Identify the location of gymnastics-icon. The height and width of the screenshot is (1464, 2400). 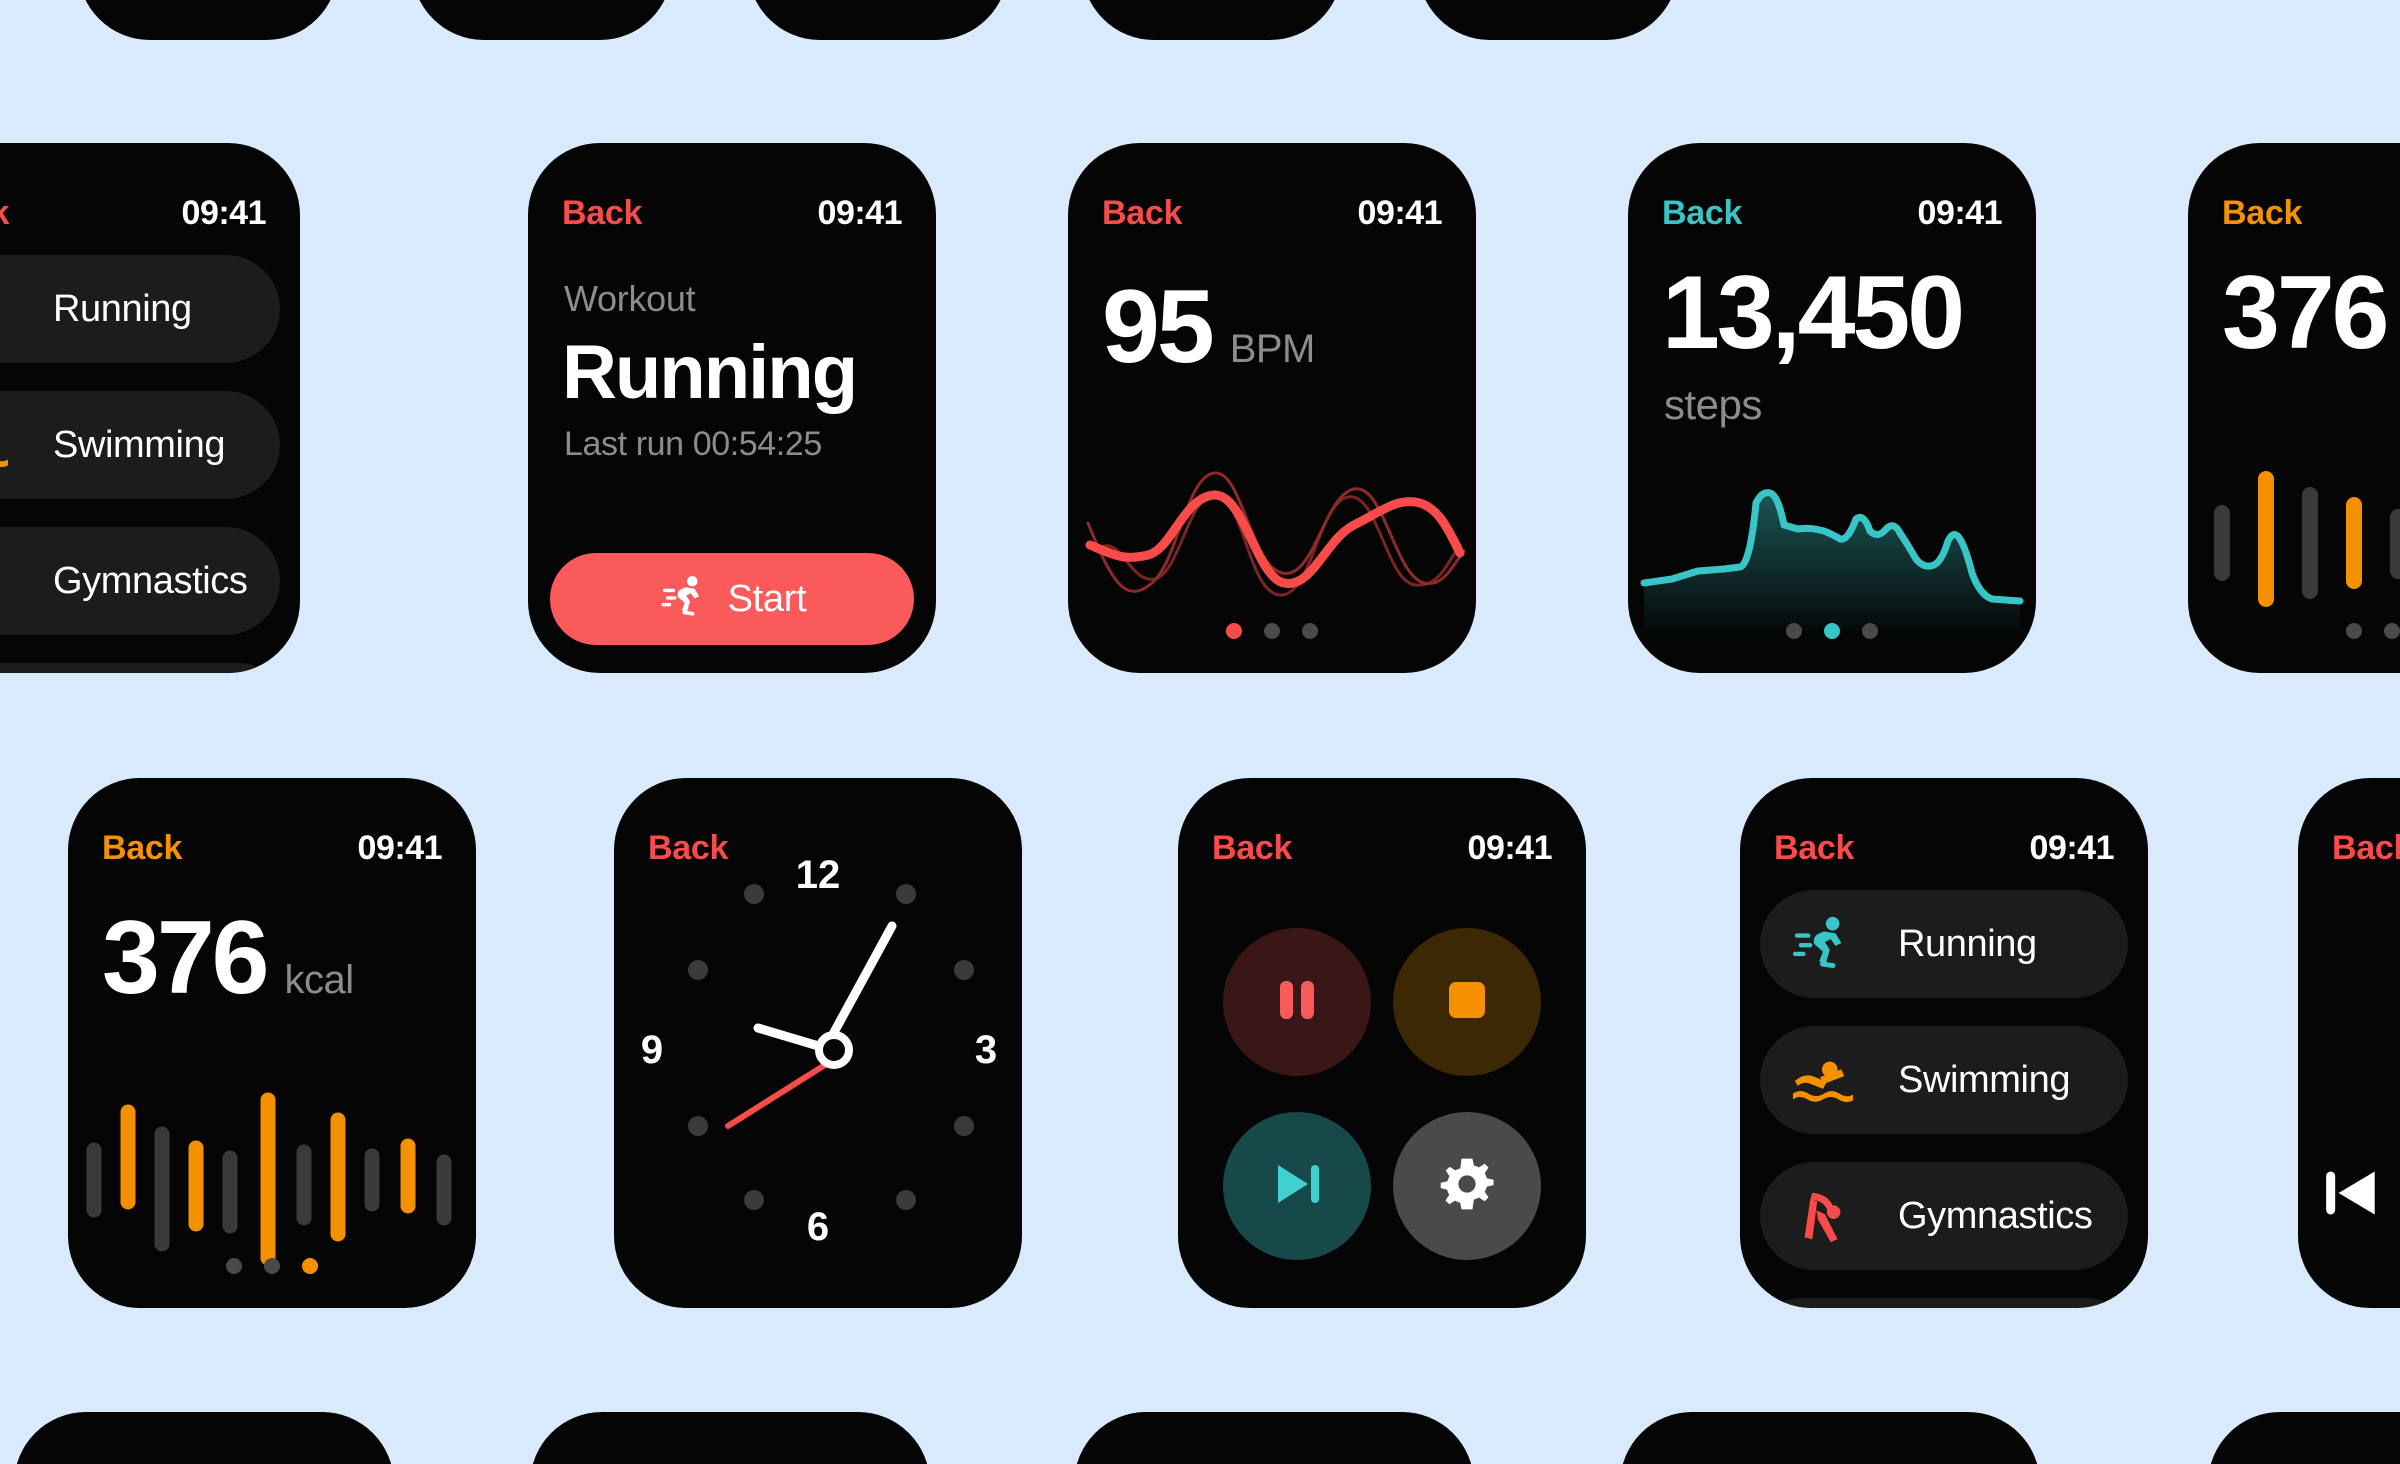
(1822, 1216).